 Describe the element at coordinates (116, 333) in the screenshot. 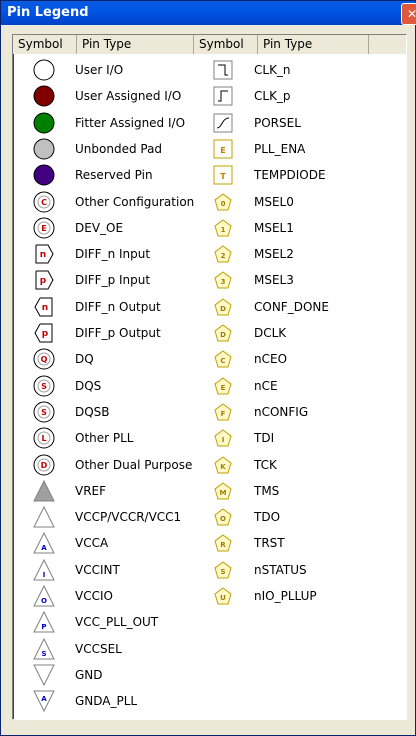

I see `left-row-diff-p-output: p DIFF_p Output` at that location.